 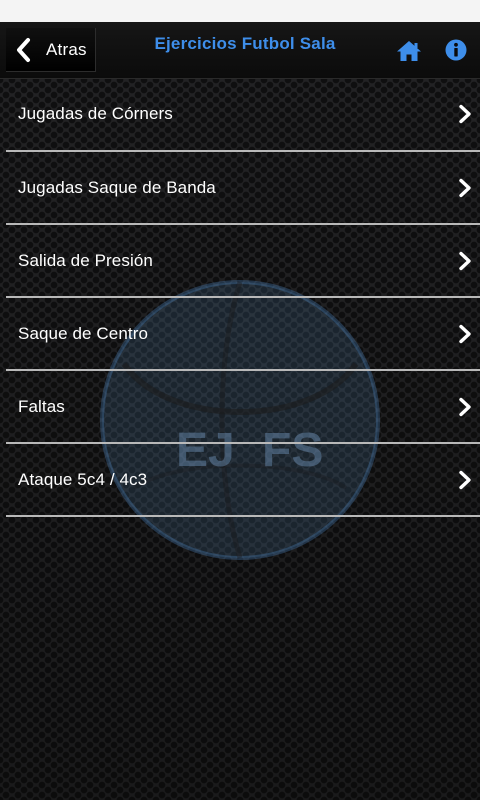 I want to click on page-title: Ejercicios Futbol Sala, so click(x=245, y=43).